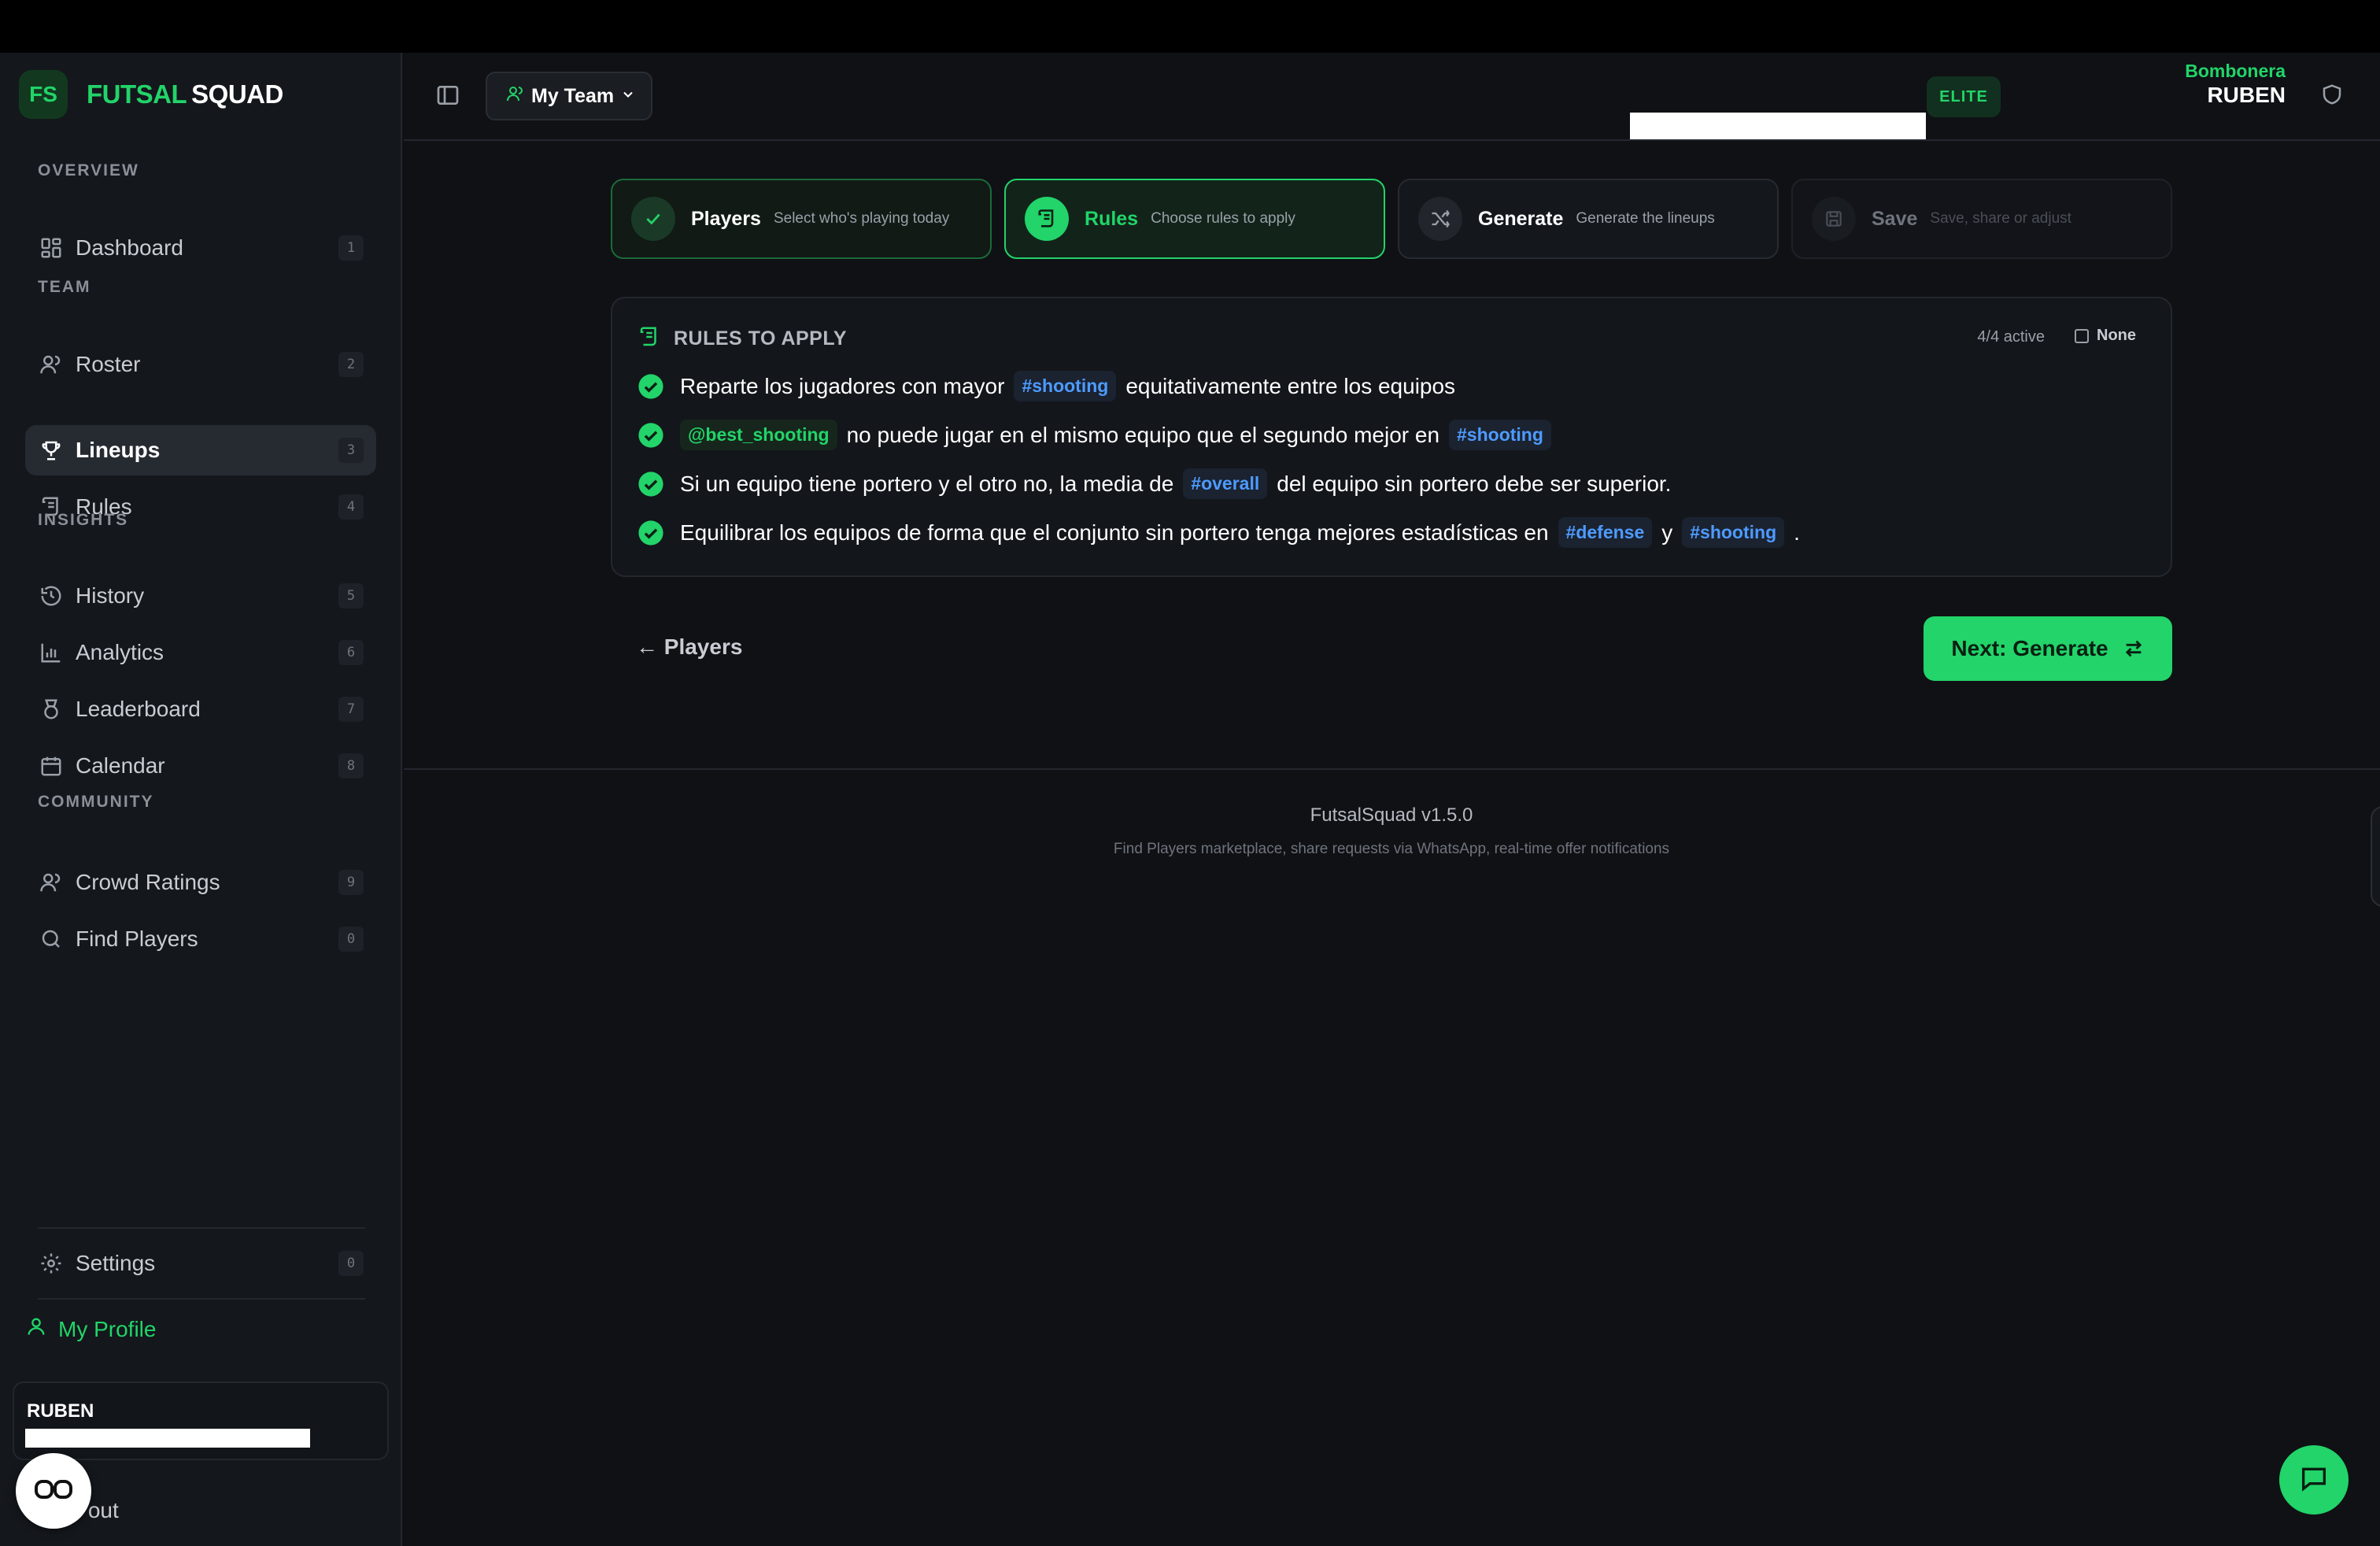 This screenshot has width=2380, height=1546. What do you see at coordinates (653, 219) in the screenshot?
I see `check-icon` at bounding box center [653, 219].